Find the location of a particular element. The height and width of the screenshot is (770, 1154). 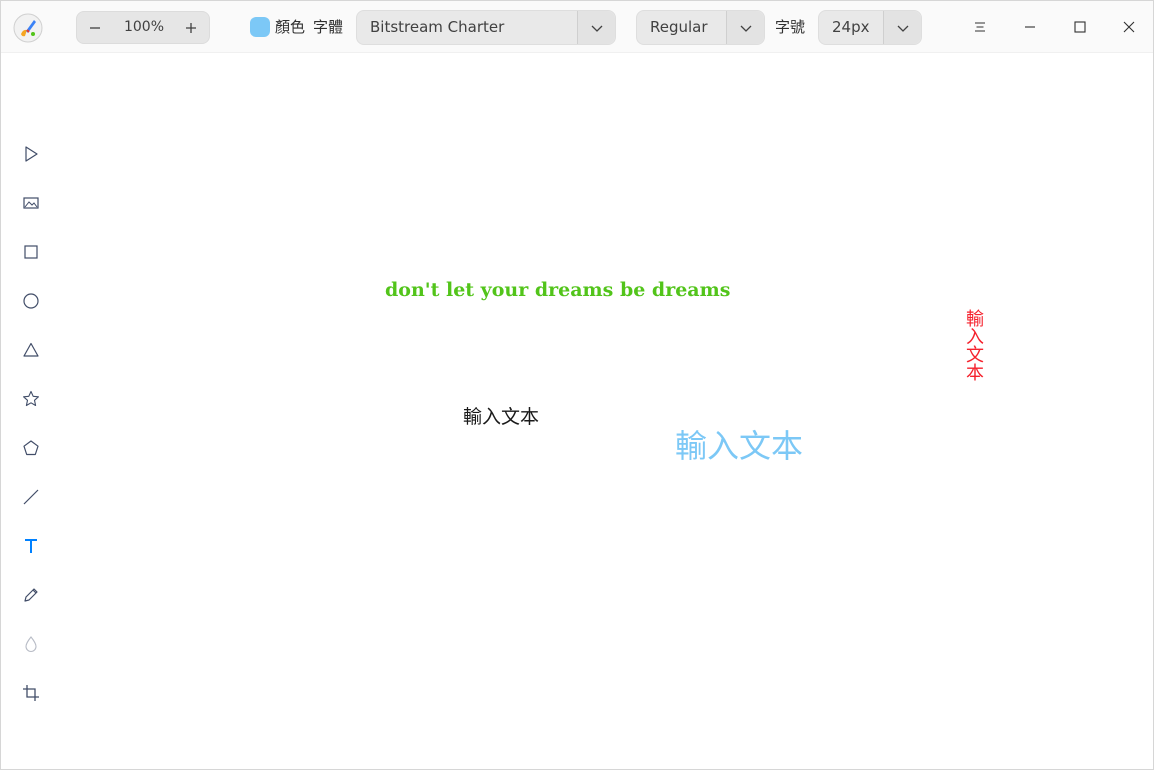

droplet-icon is located at coordinates (31, 644).